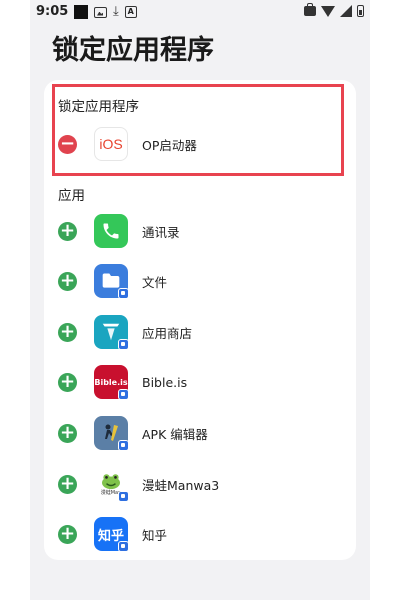 The image size is (400, 600). Describe the element at coordinates (81, 12) in the screenshot. I see `black-square-icon` at that location.